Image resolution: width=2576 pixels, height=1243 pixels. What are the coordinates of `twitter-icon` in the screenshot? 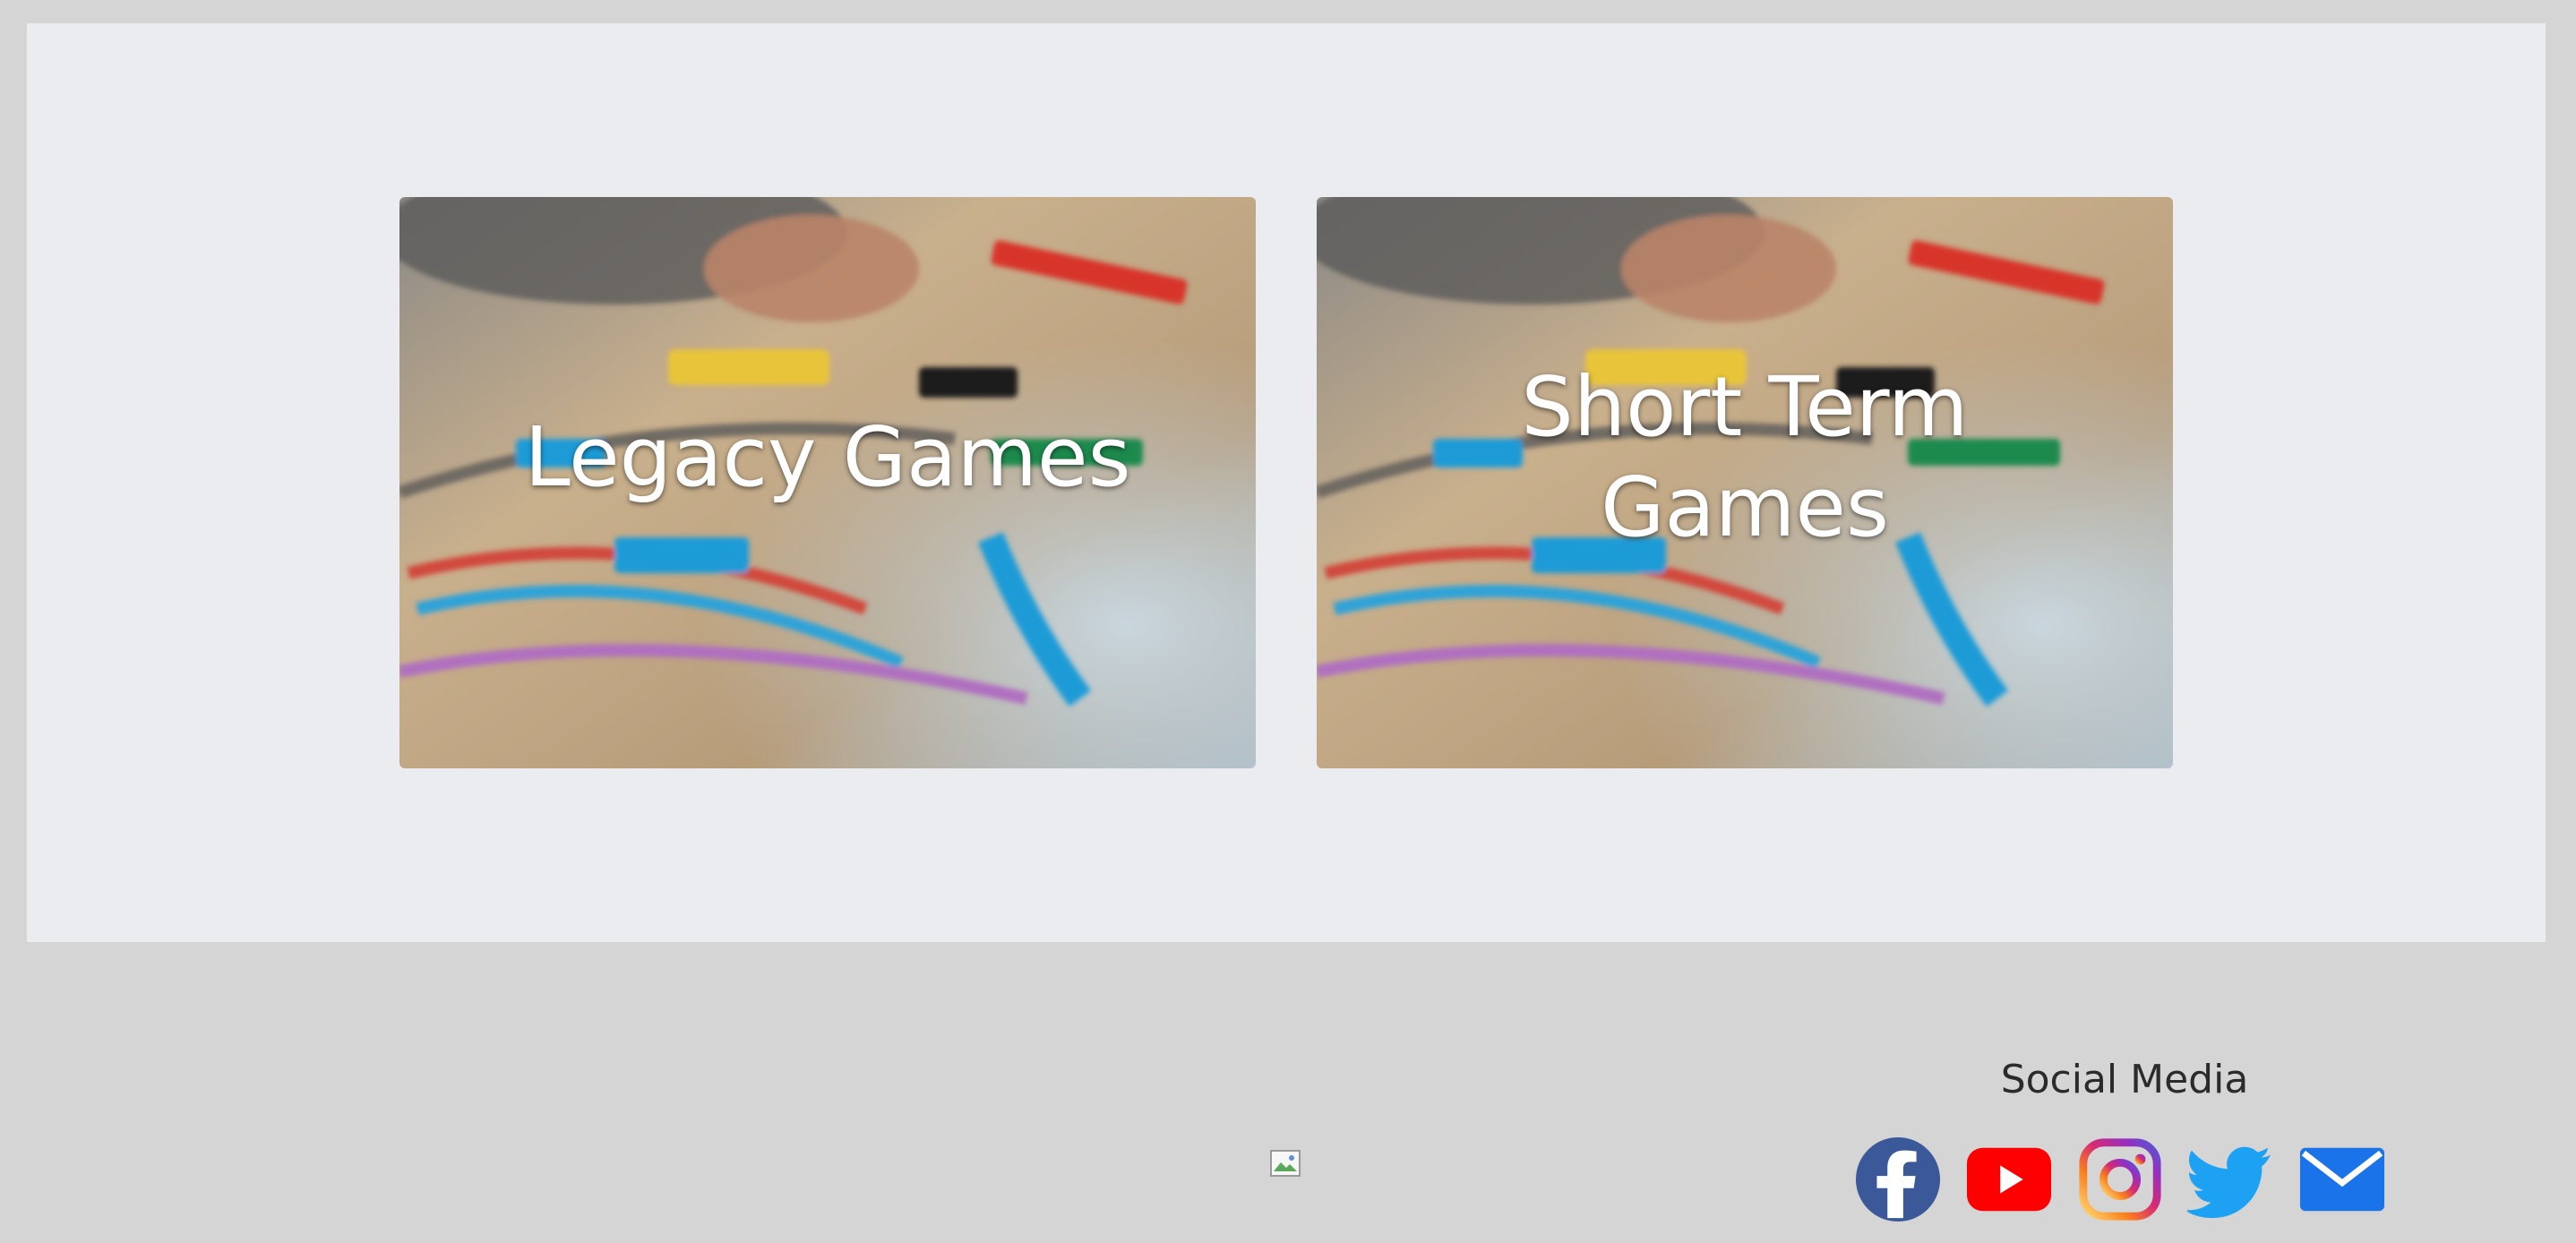 It's located at (2231, 1179).